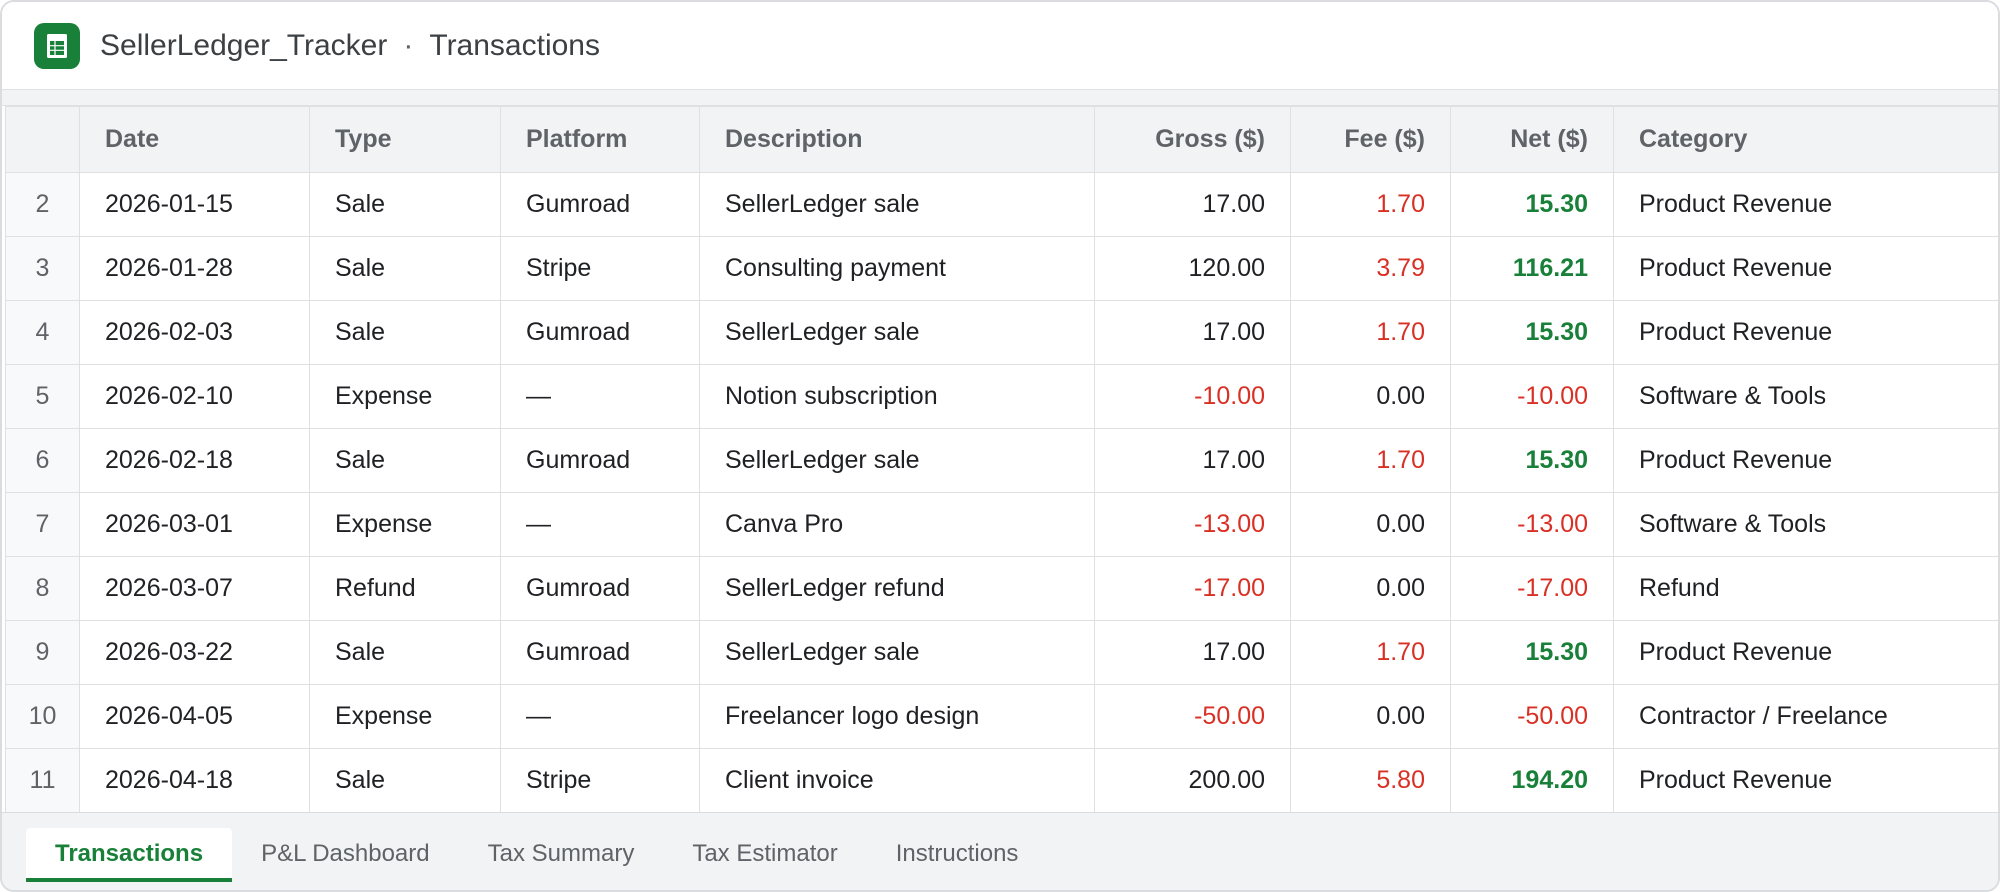  Describe the element at coordinates (897, 716) in the screenshot. I see `description-cell: Freelancer logo design` at that location.